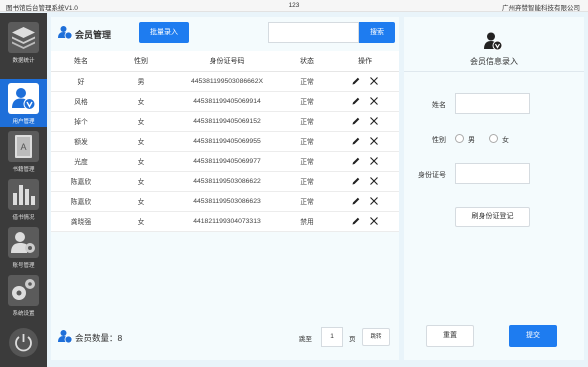 The image size is (588, 367). Describe the element at coordinates (164, 32) in the screenshot. I see `batch-import-button: 批量录入` at that location.